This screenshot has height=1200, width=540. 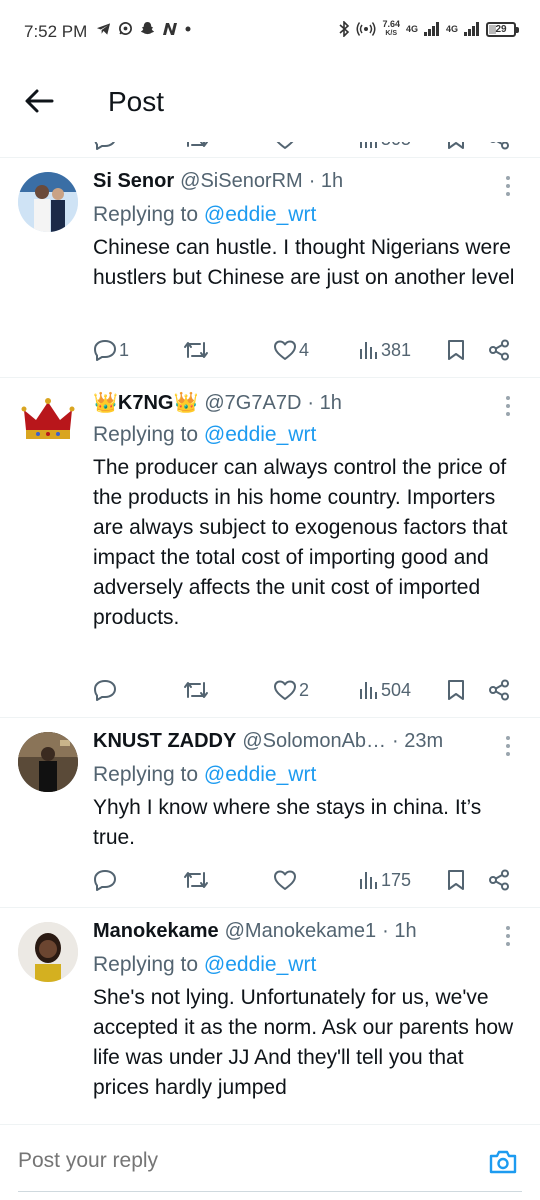 I want to click on more-notifications-icon, so click(x=188, y=28).